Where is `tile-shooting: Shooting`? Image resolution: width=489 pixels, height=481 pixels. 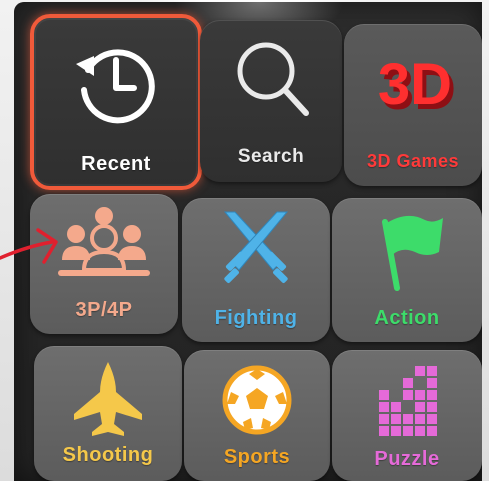
tile-shooting: Shooting is located at coordinates (108, 413).